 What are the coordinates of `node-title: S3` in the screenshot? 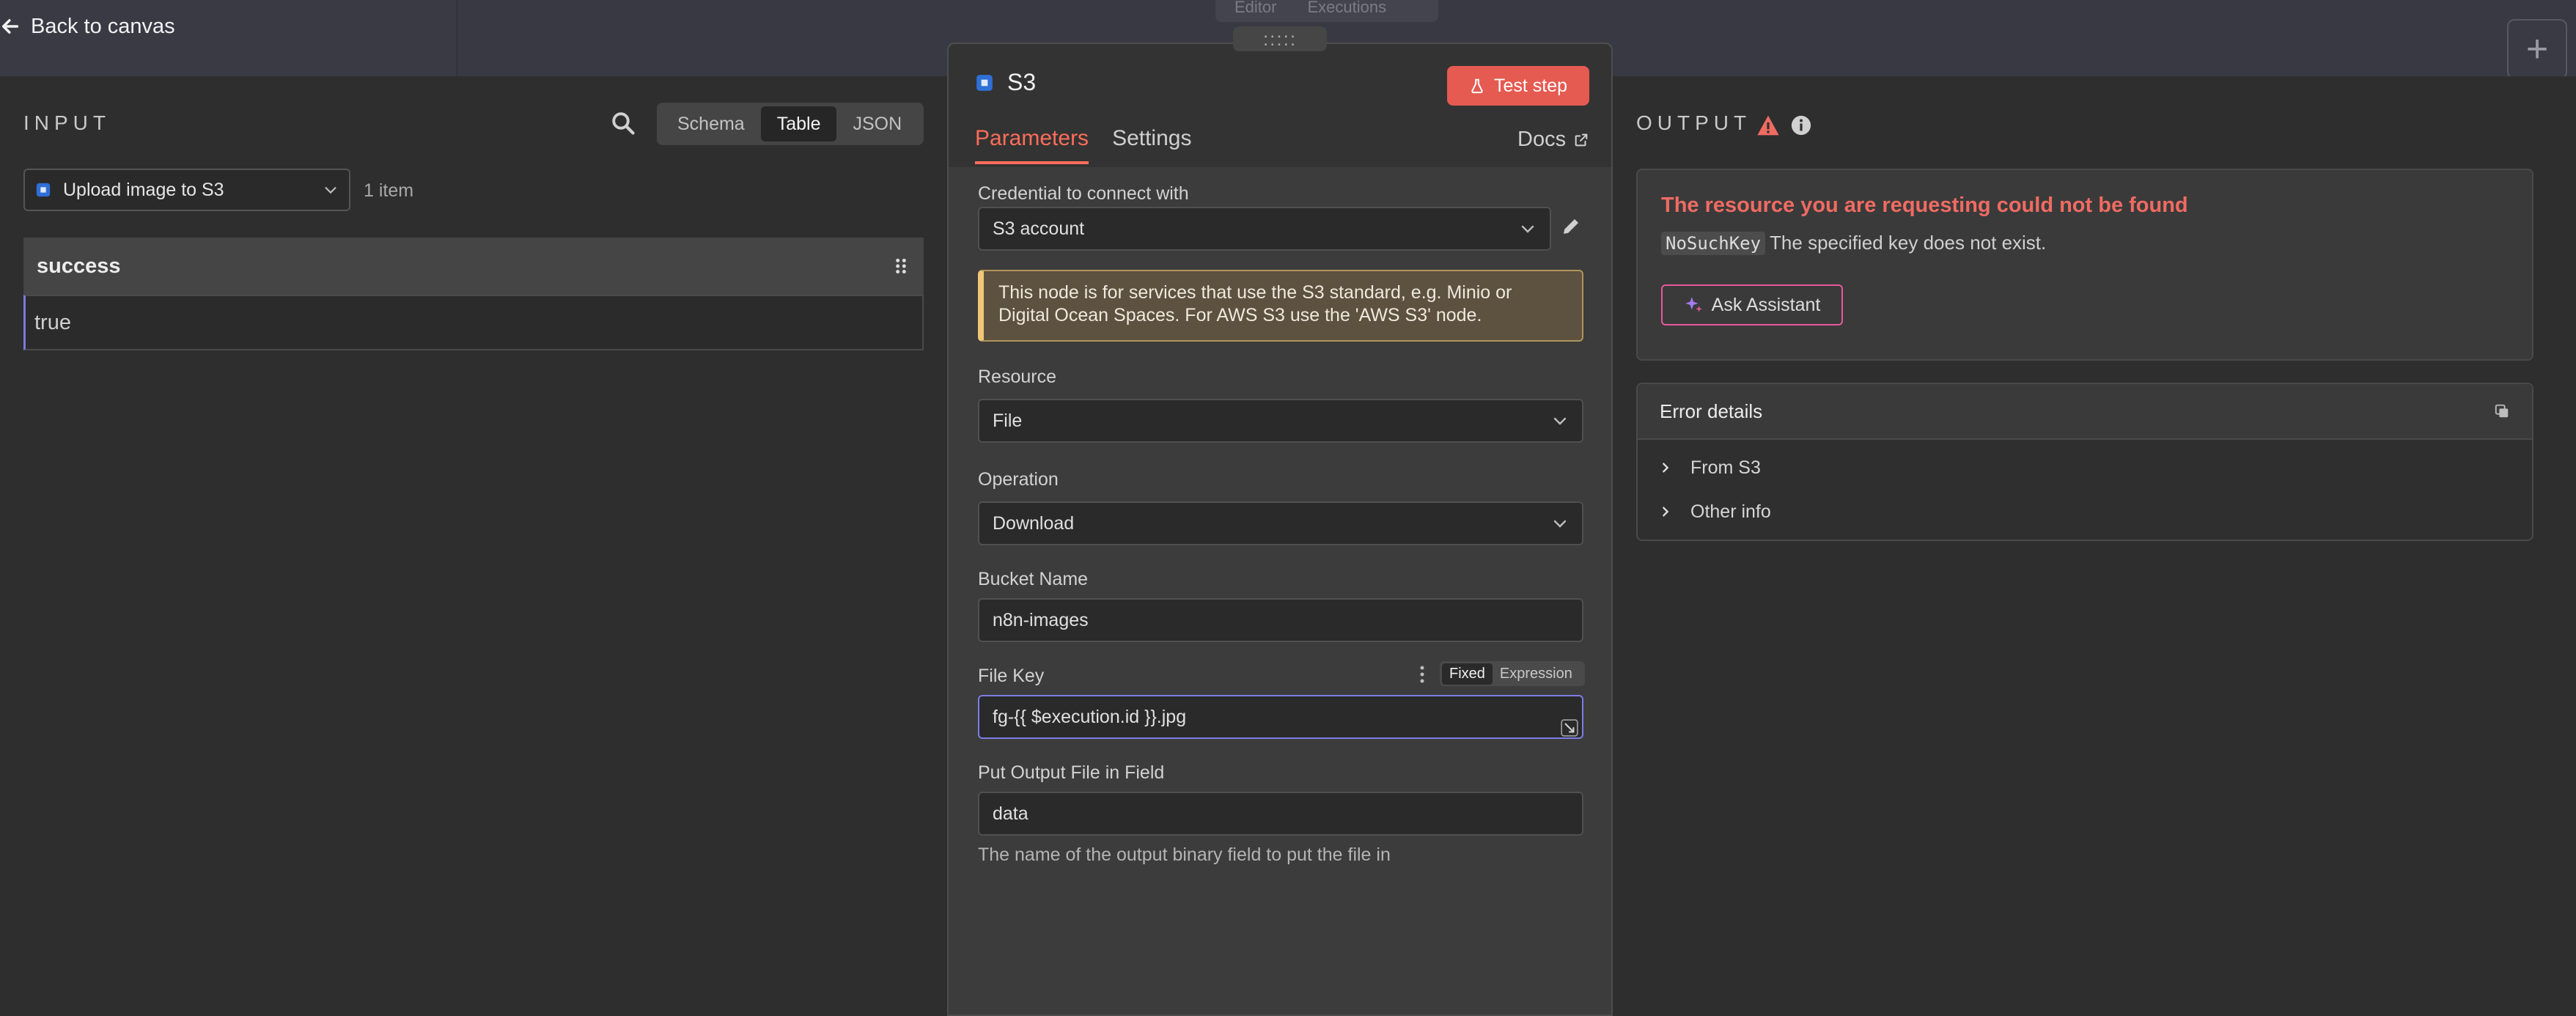 It's located at (1005, 82).